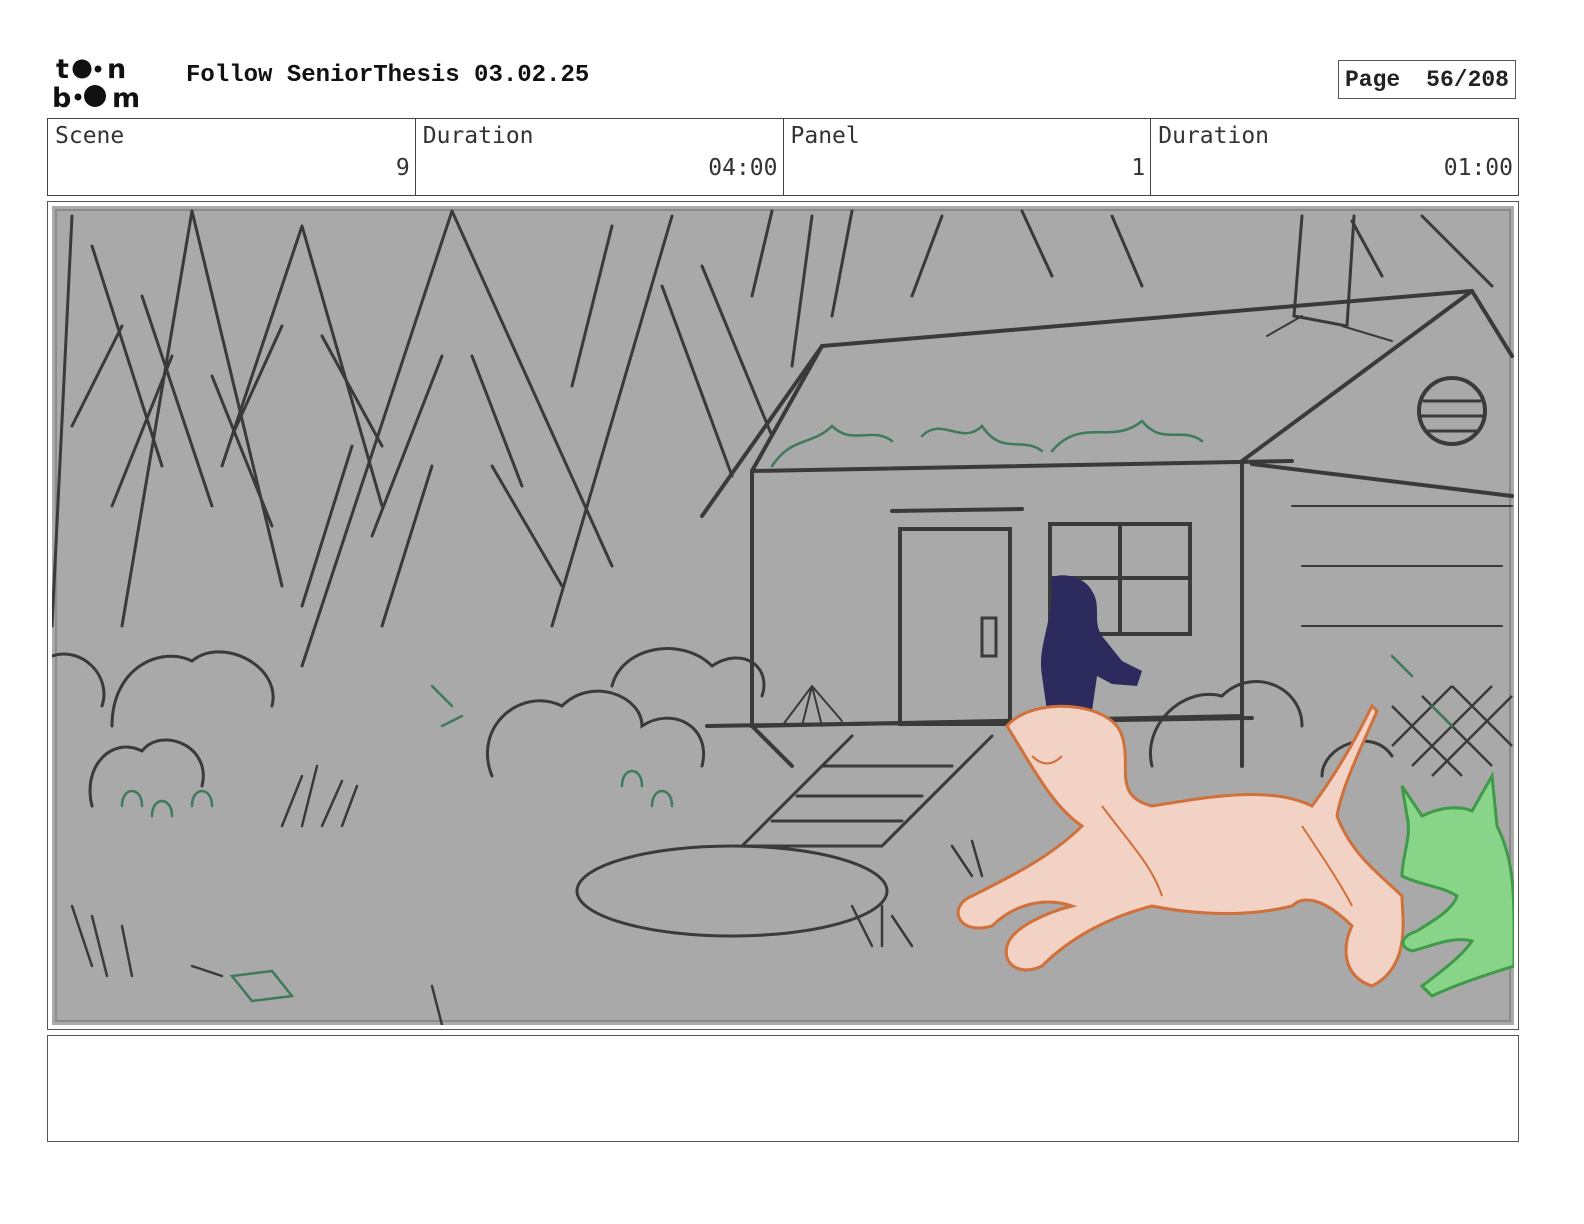 This screenshot has width=1584, height=1224. I want to click on page-number: 56/208, so click(1467, 79).